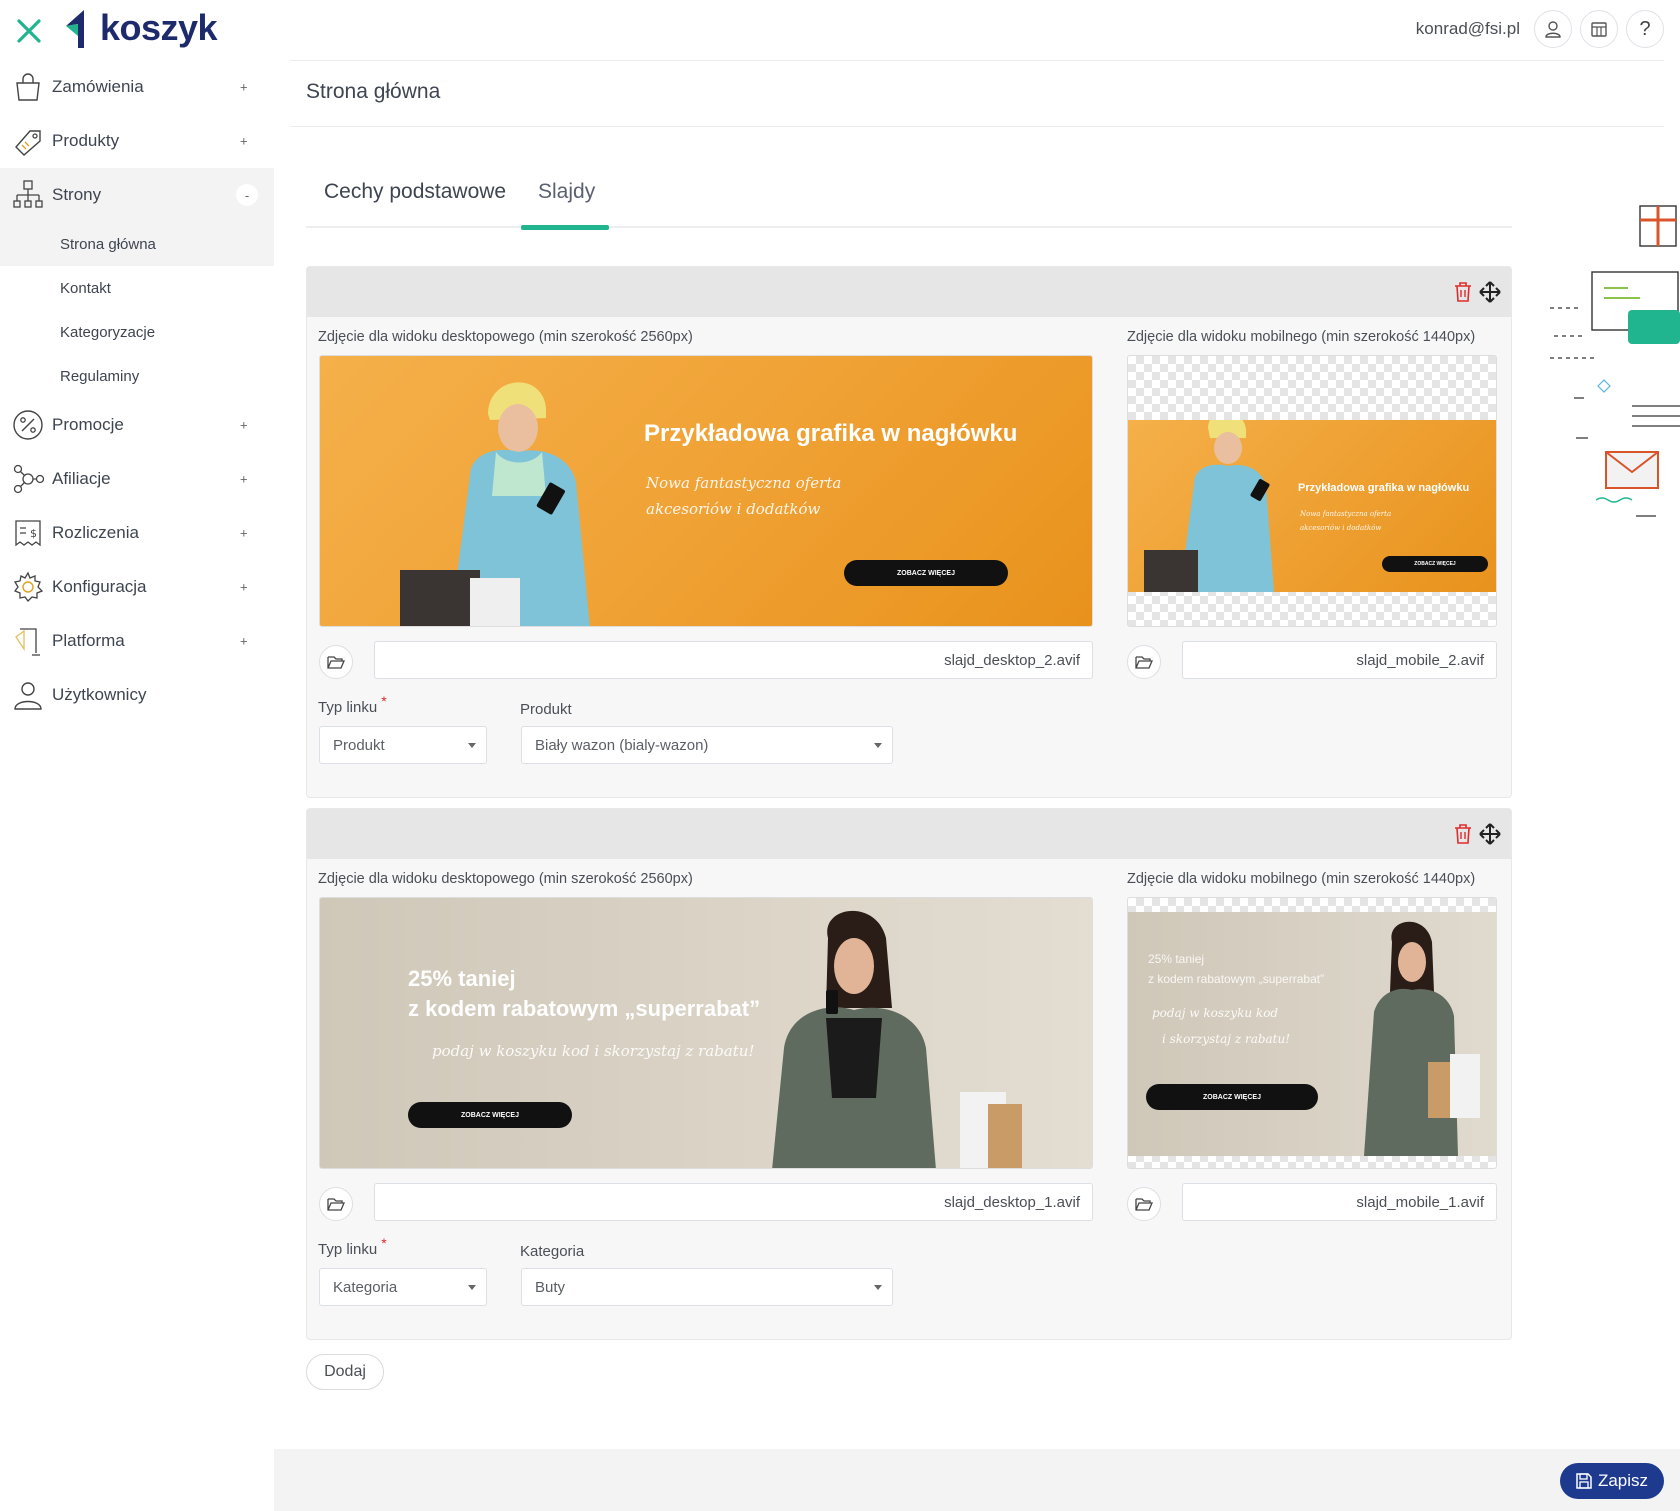 The height and width of the screenshot is (1511, 1680). I want to click on category-select: Buty, so click(707, 1287).